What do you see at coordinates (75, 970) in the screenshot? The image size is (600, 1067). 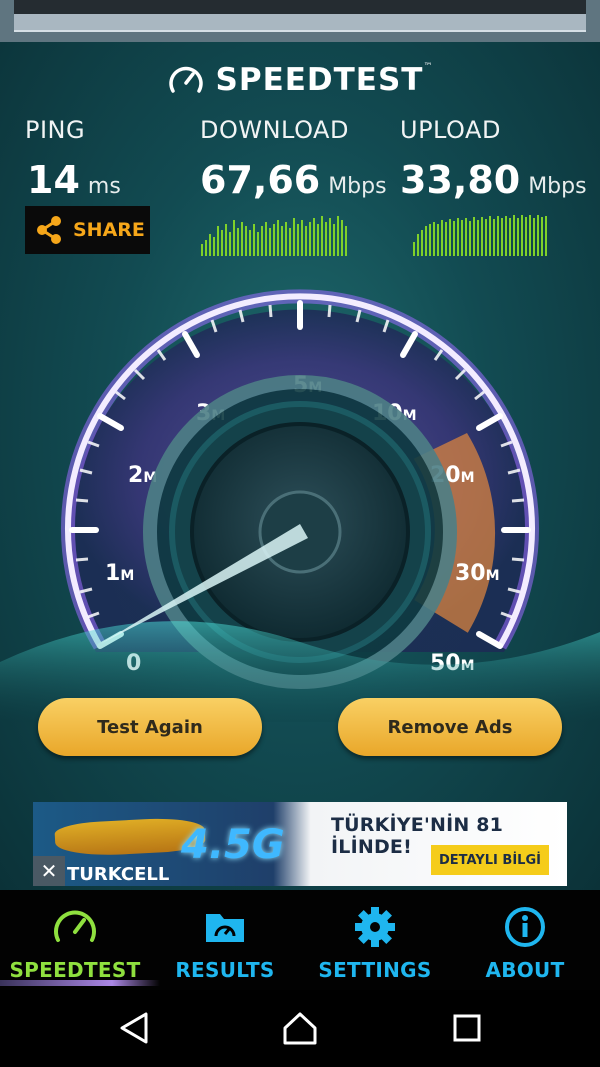 I see `tab-speedtest-label: SPEEDTEST` at bounding box center [75, 970].